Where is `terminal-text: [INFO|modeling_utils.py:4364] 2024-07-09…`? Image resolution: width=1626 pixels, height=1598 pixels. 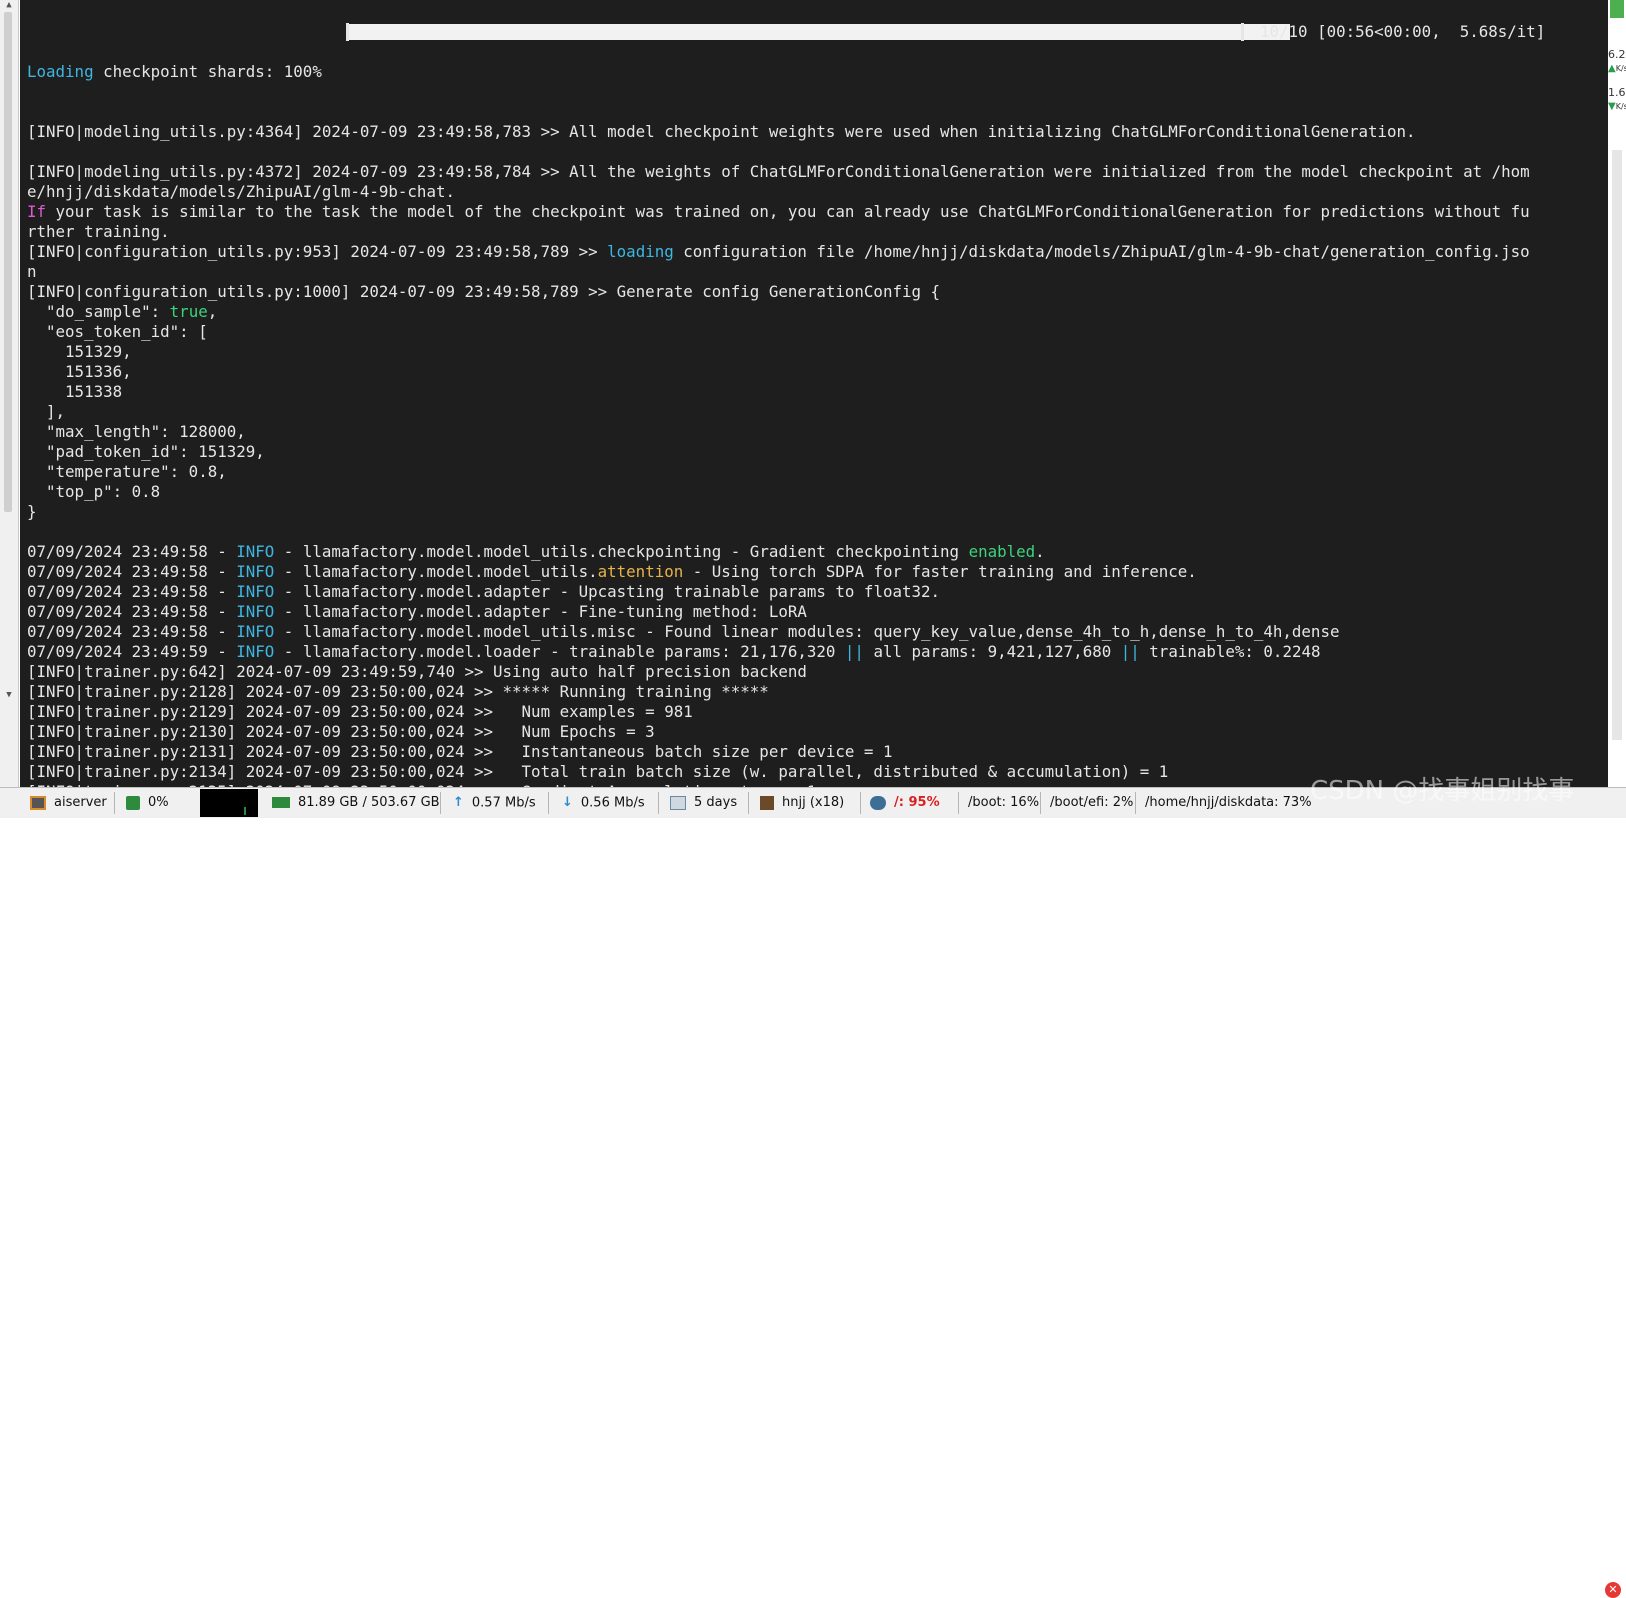
terminal-text: [INFO|modeling_utils.py:4364] 2024-07-09… is located at coordinates (721, 131).